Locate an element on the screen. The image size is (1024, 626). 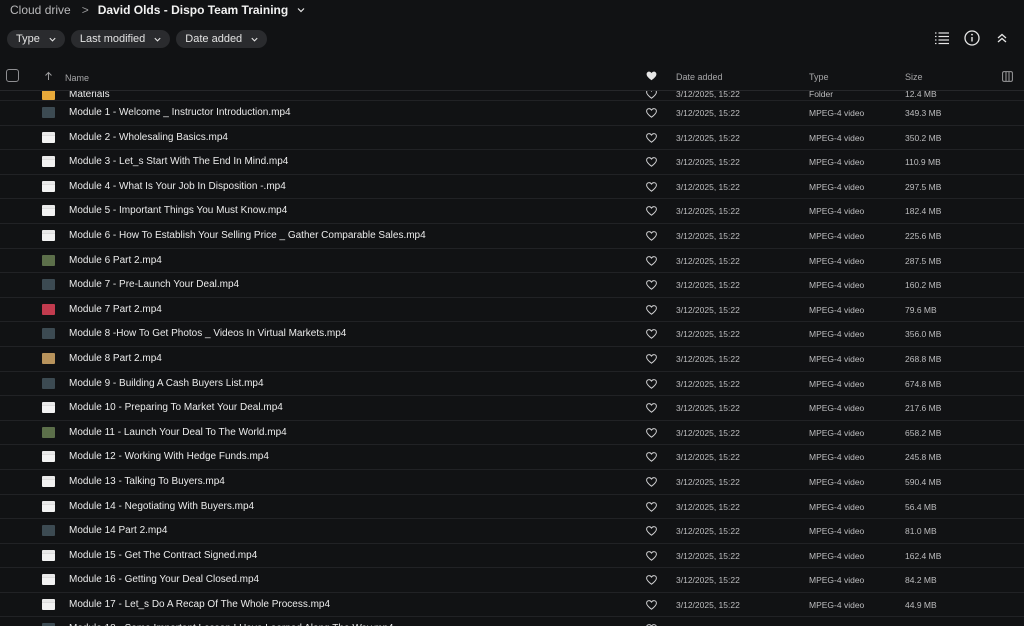
column-settings-icon is located at coordinates (1007, 76).